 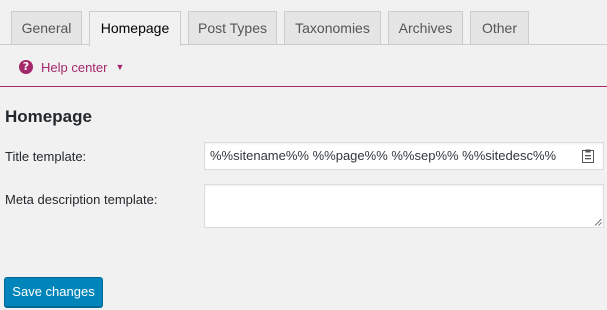 I want to click on save-changes-button: Save changes, so click(x=53, y=292).